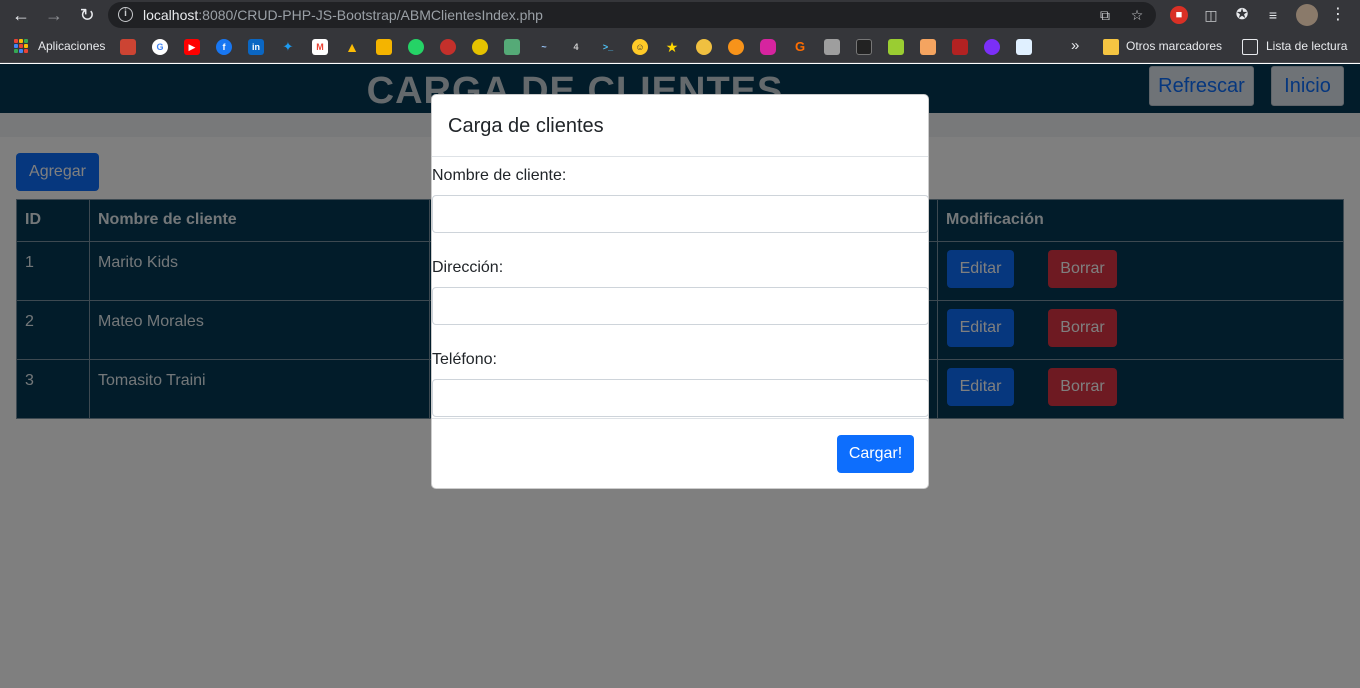 The image size is (1360, 688). I want to click on bookmark-red-icon, so click(960, 47).